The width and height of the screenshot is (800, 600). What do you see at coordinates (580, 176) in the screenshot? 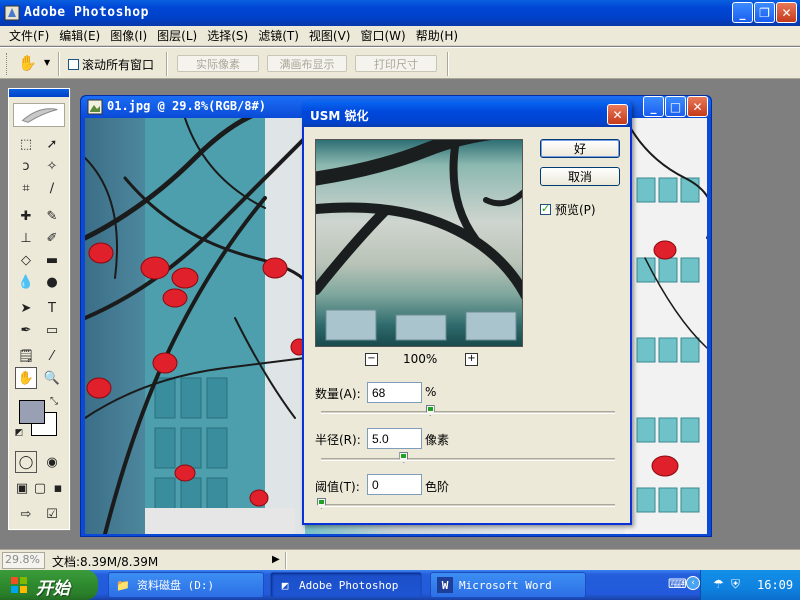
I see `cancel-button: 取消` at bounding box center [580, 176].